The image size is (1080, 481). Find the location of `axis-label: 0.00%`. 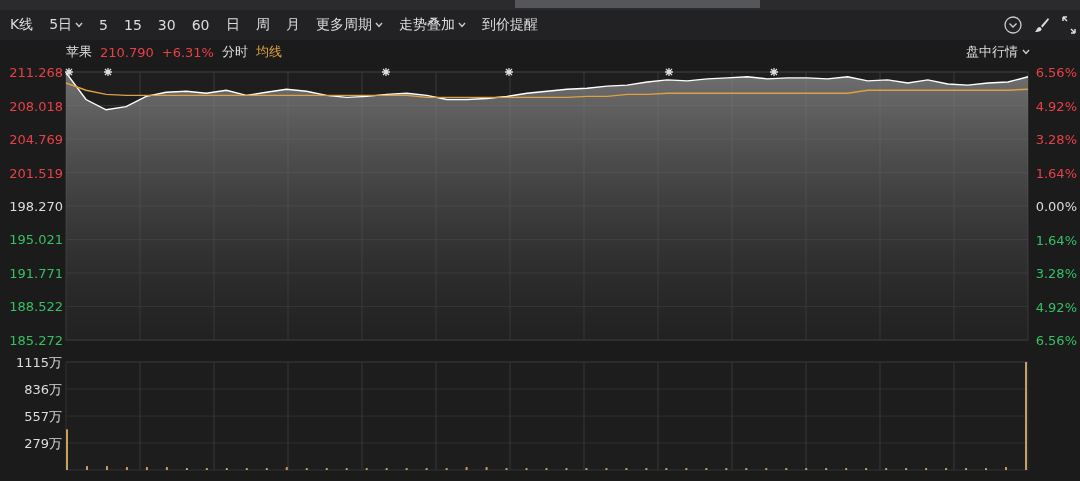

axis-label: 0.00% is located at coordinates (1056, 206).